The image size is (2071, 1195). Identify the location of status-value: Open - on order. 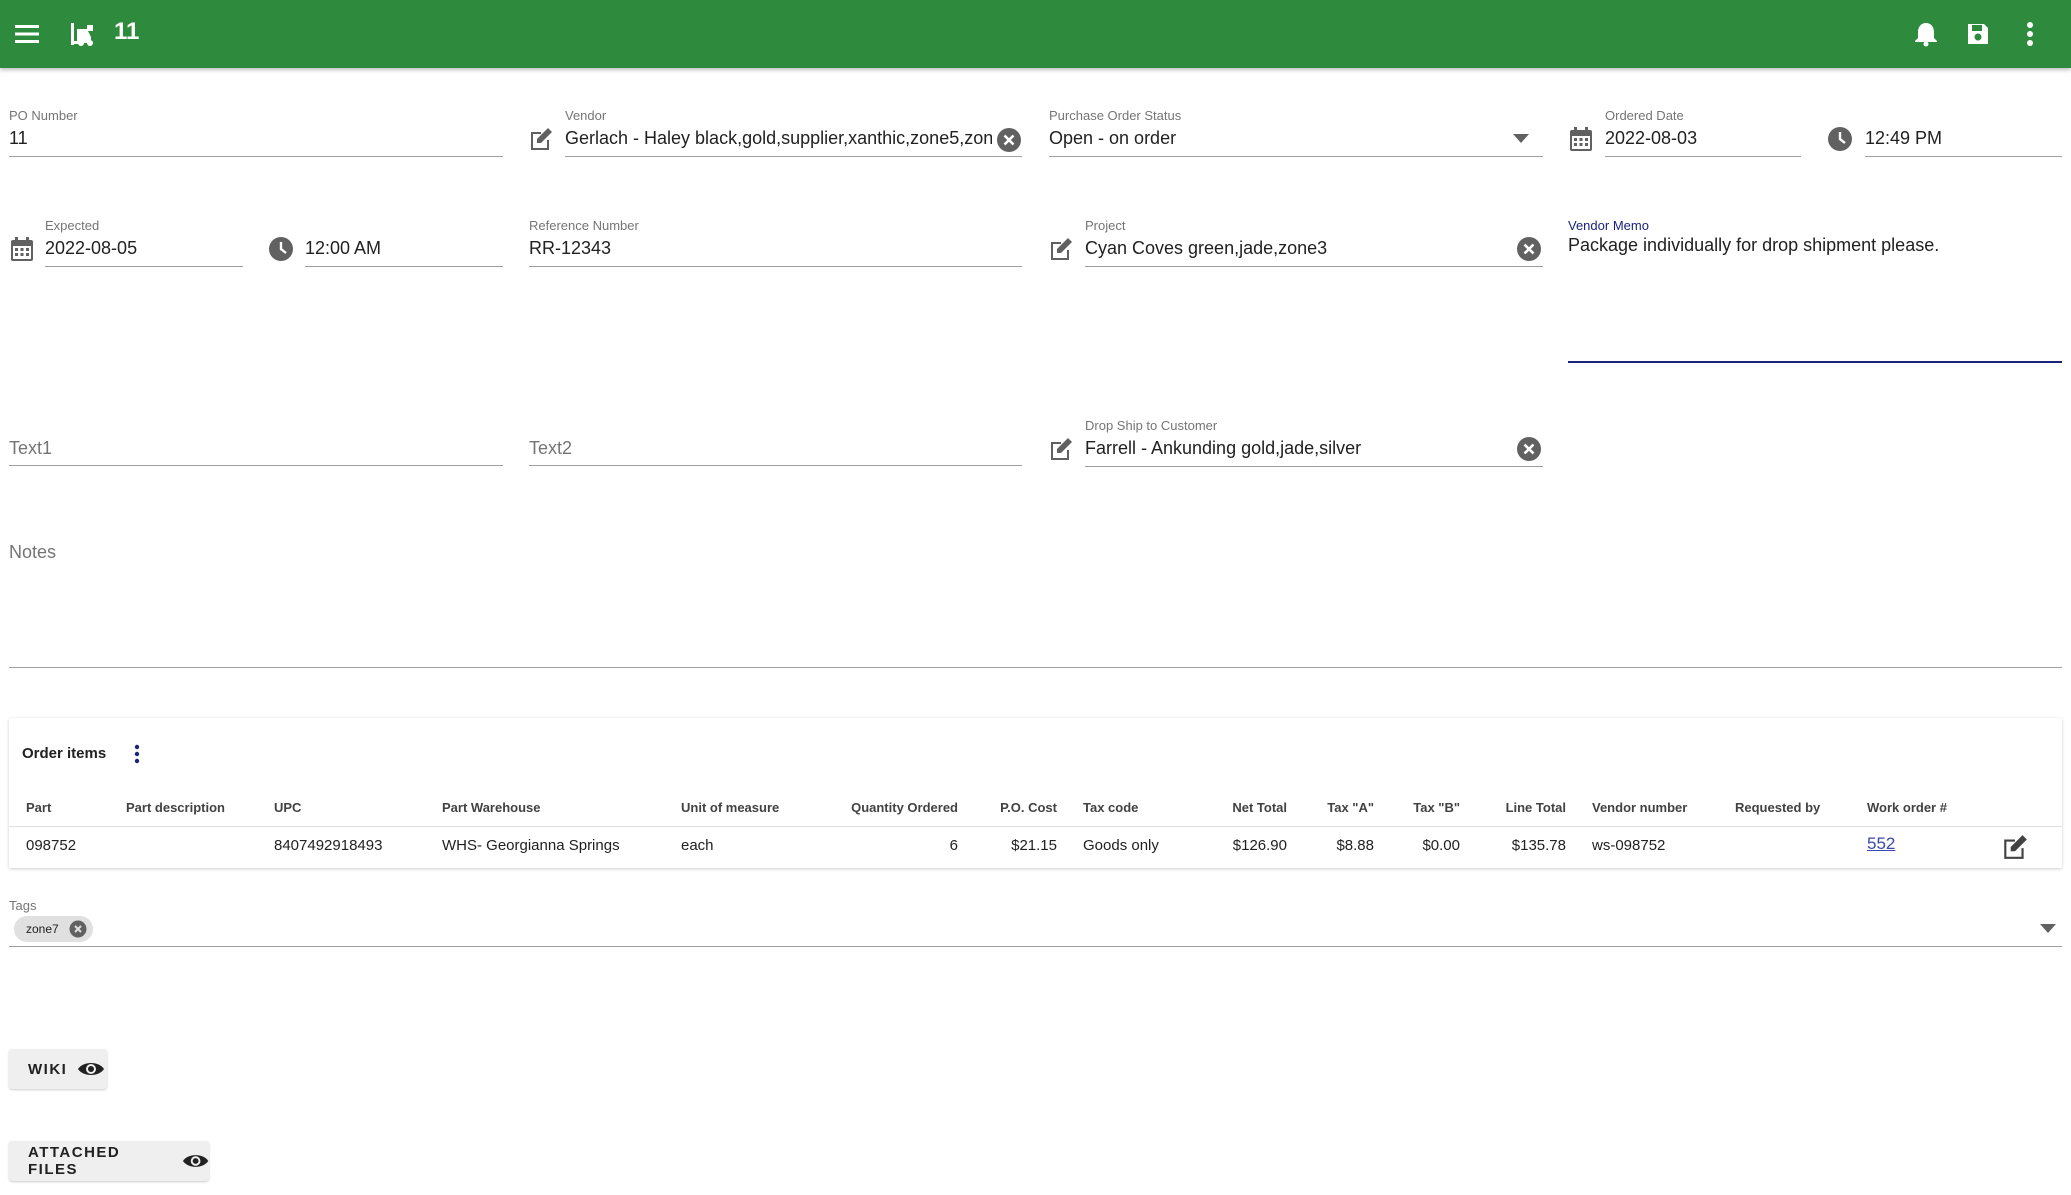
(1113, 138).